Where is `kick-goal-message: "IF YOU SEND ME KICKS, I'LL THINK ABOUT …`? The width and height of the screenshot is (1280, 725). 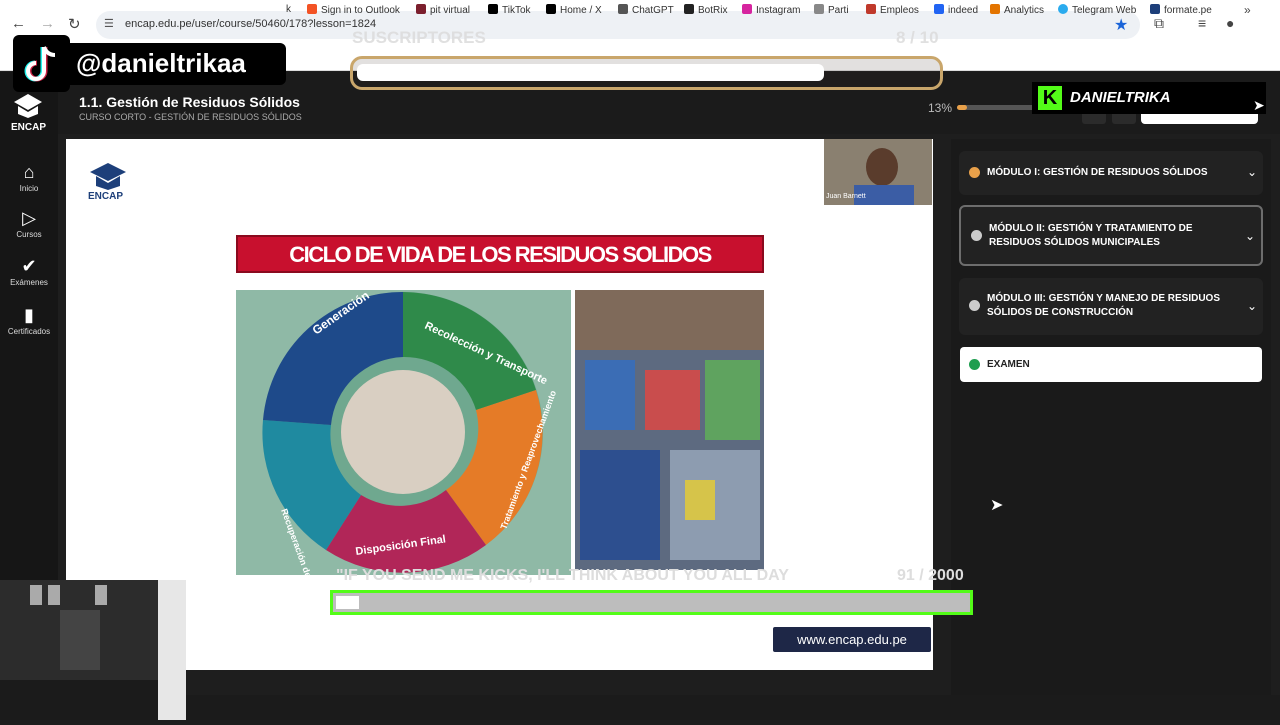 kick-goal-message: "IF YOU SEND ME KICKS, I'LL THINK ABOUT … is located at coordinates (562, 575).